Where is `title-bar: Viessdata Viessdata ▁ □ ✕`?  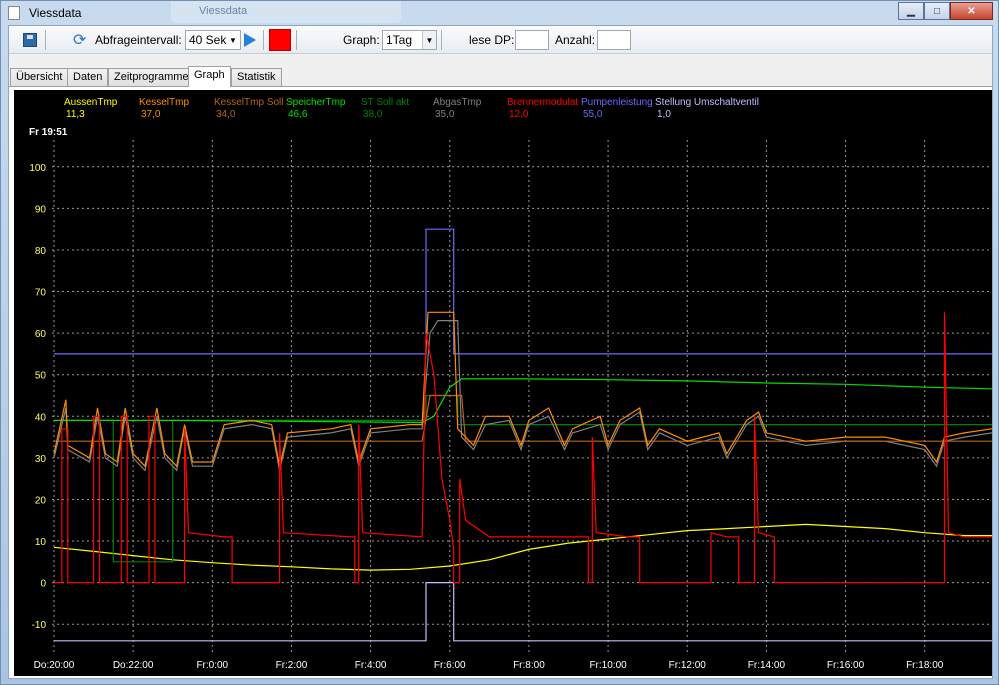 title-bar: Viessdata Viessdata ▁ □ ✕ is located at coordinates (499, 13).